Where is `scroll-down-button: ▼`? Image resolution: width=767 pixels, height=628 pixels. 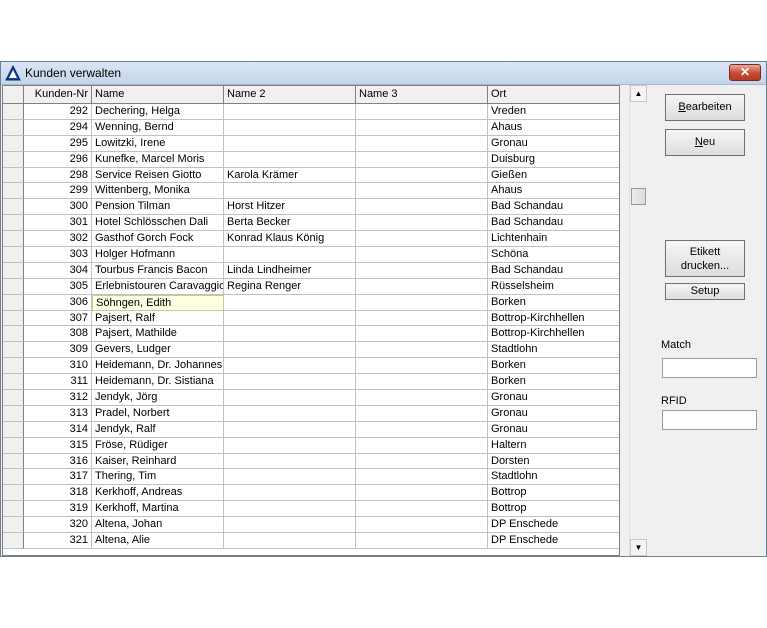 scroll-down-button: ▼ is located at coordinates (638, 547).